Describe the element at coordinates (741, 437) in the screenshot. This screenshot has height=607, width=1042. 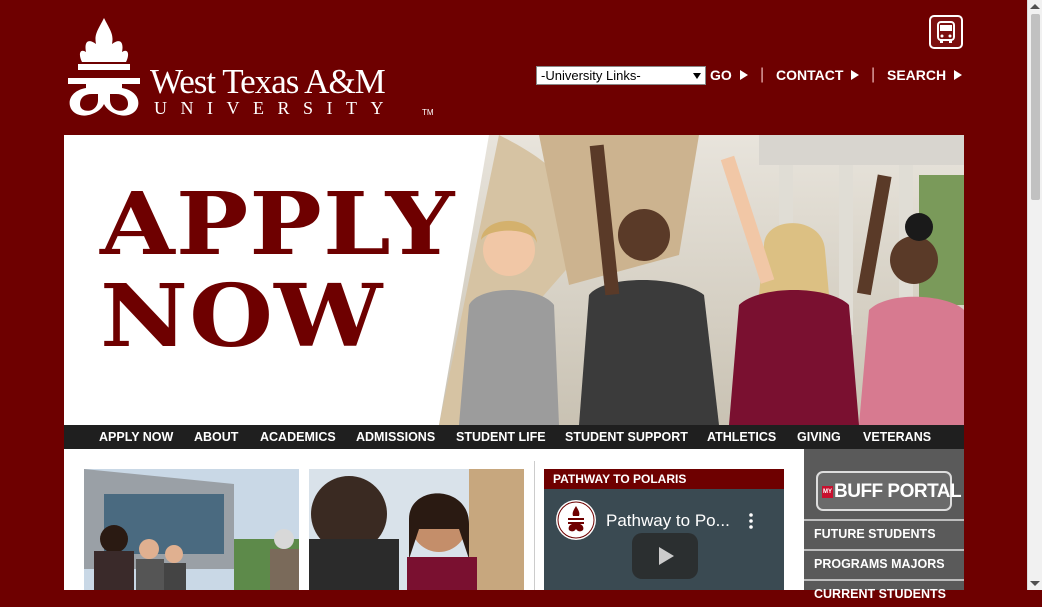
I see `nav-athletics: ATHLETICS` at that location.